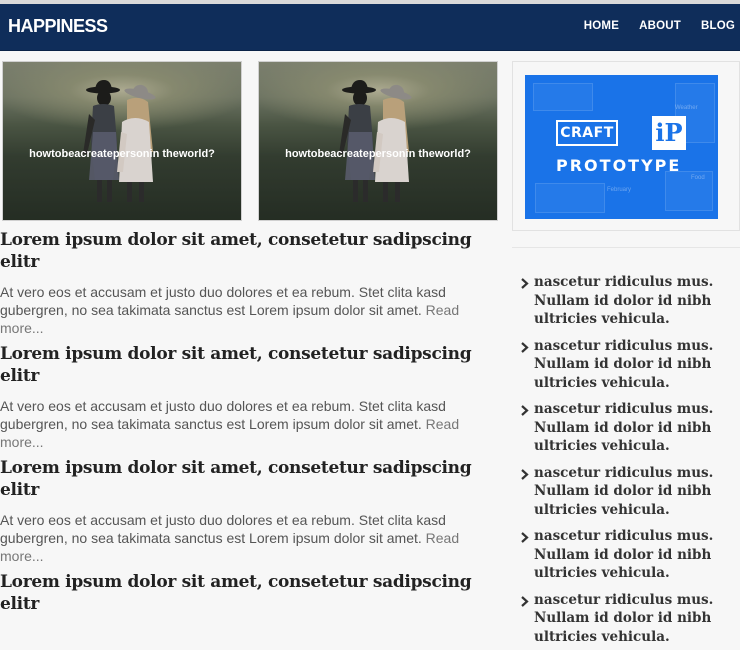 The width and height of the screenshot is (740, 650). I want to click on sidebar-divider, so click(626, 247).